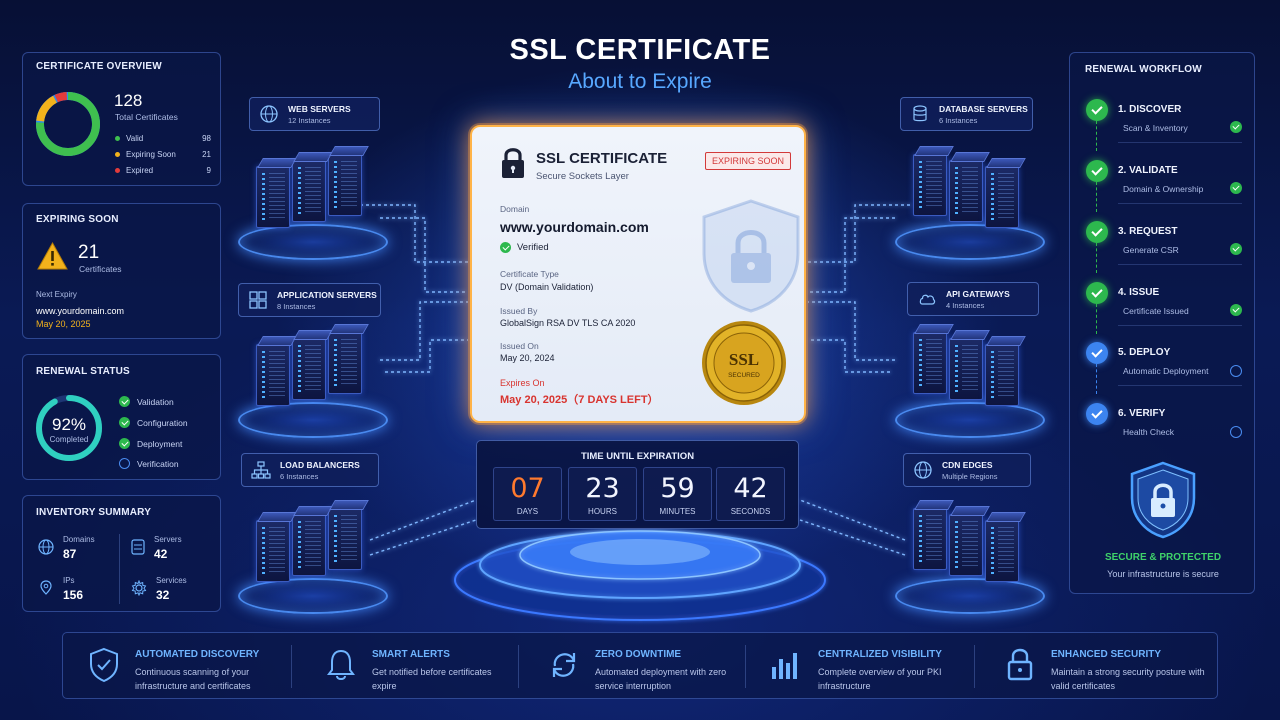 This screenshot has width=1280, height=720. Describe the element at coordinates (602, 494) in the screenshot. I see `countdown-hours: 23 HOURS` at that location.